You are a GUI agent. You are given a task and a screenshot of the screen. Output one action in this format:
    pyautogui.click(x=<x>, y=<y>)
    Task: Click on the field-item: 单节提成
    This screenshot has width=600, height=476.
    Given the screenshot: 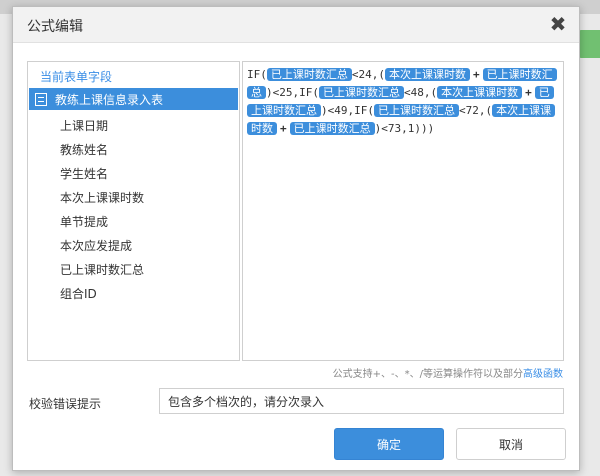 What is the action you would take?
    pyautogui.click(x=133, y=222)
    